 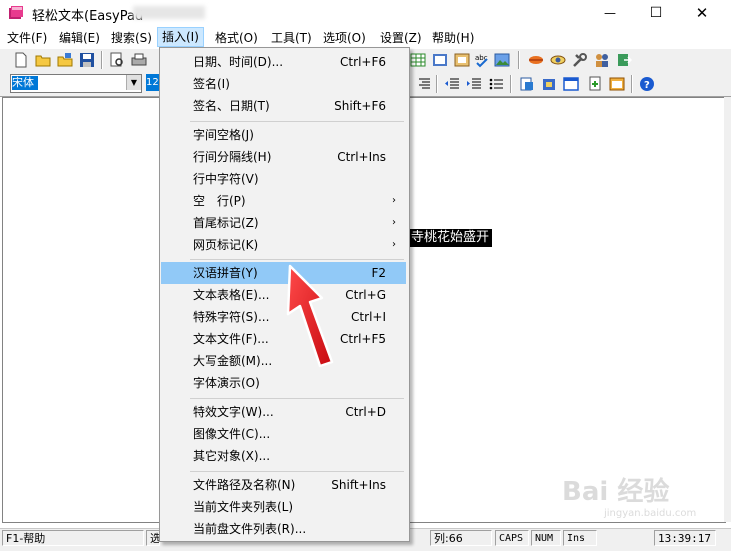 What do you see at coordinates (624, 60) in the screenshot?
I see `export-icon` at bounding box center [624, 60].